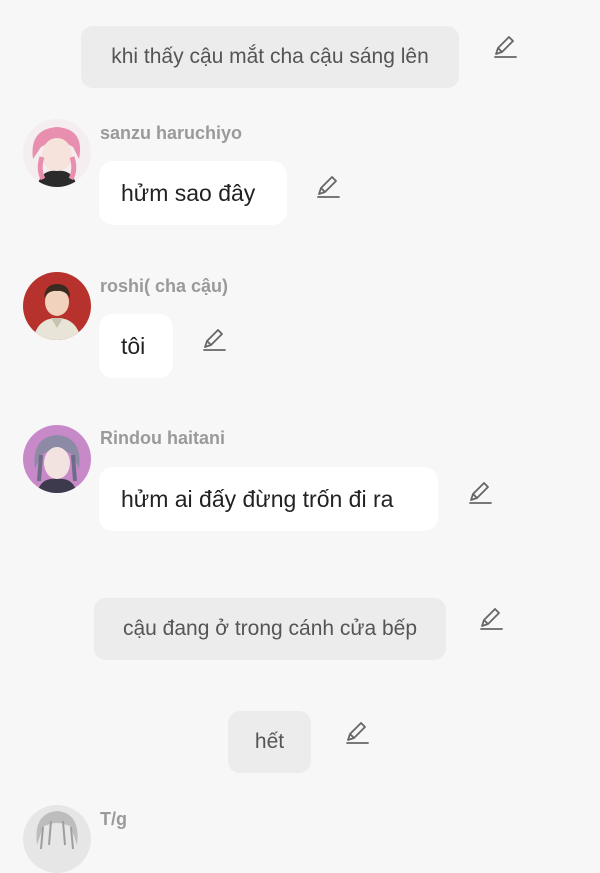 Image resolution: width=600 pixels, height=873 pixels. Describe the element at coordinates (57, 153) in the screenshot. I see `avatar-sanzu` at that location.